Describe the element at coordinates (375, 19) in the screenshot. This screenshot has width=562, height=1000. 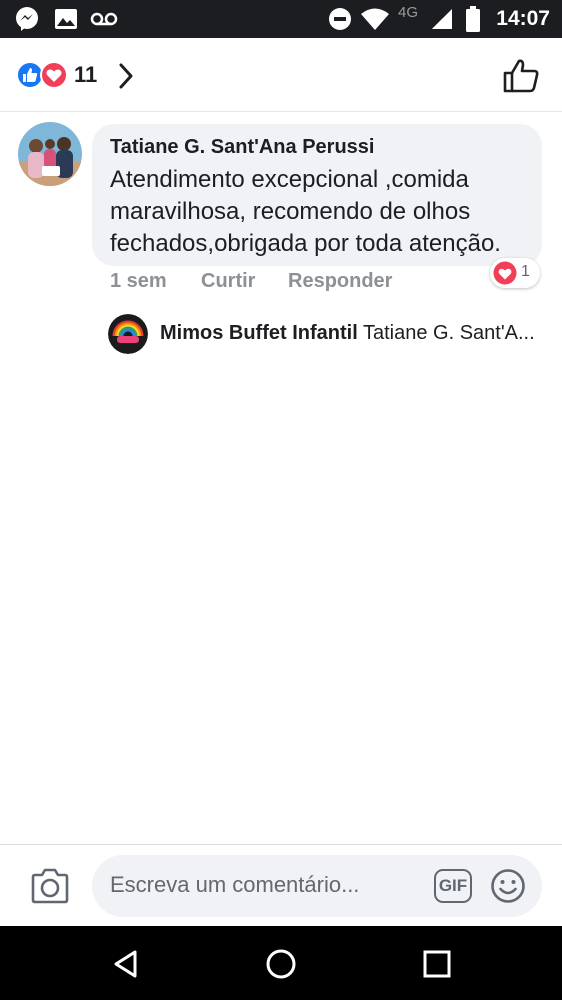
I see `wifi-icon` at that location.